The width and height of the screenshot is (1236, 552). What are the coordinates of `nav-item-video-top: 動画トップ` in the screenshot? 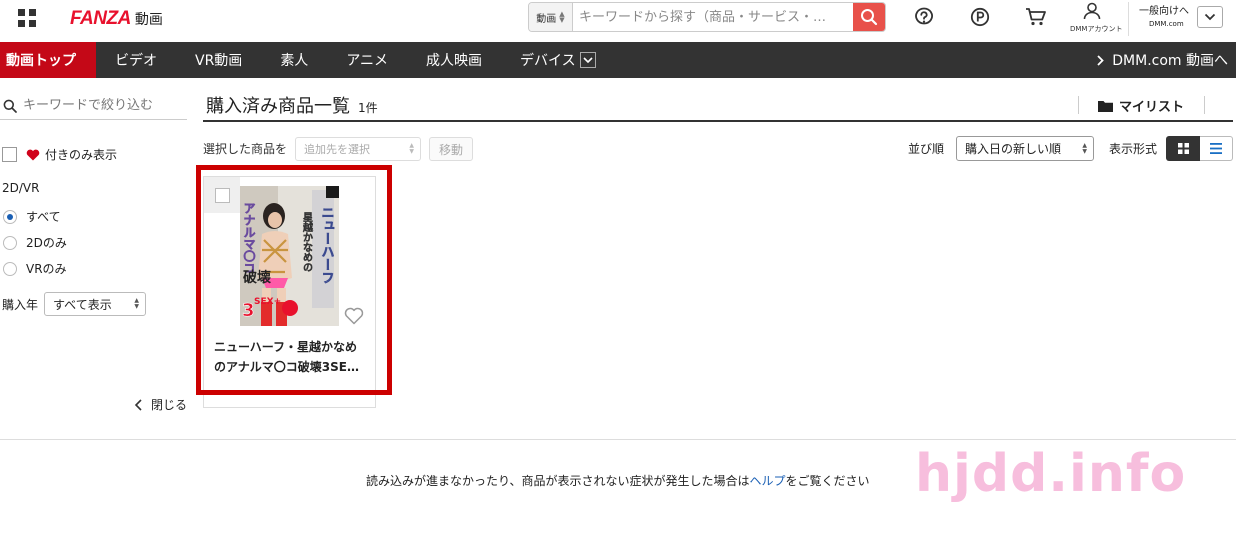 It's located at (48, 60).